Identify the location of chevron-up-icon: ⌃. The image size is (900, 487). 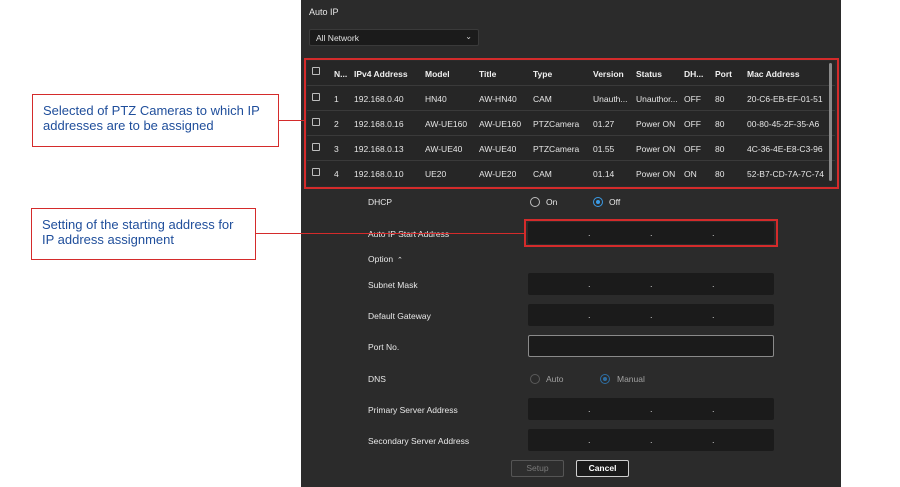
(400, 260).